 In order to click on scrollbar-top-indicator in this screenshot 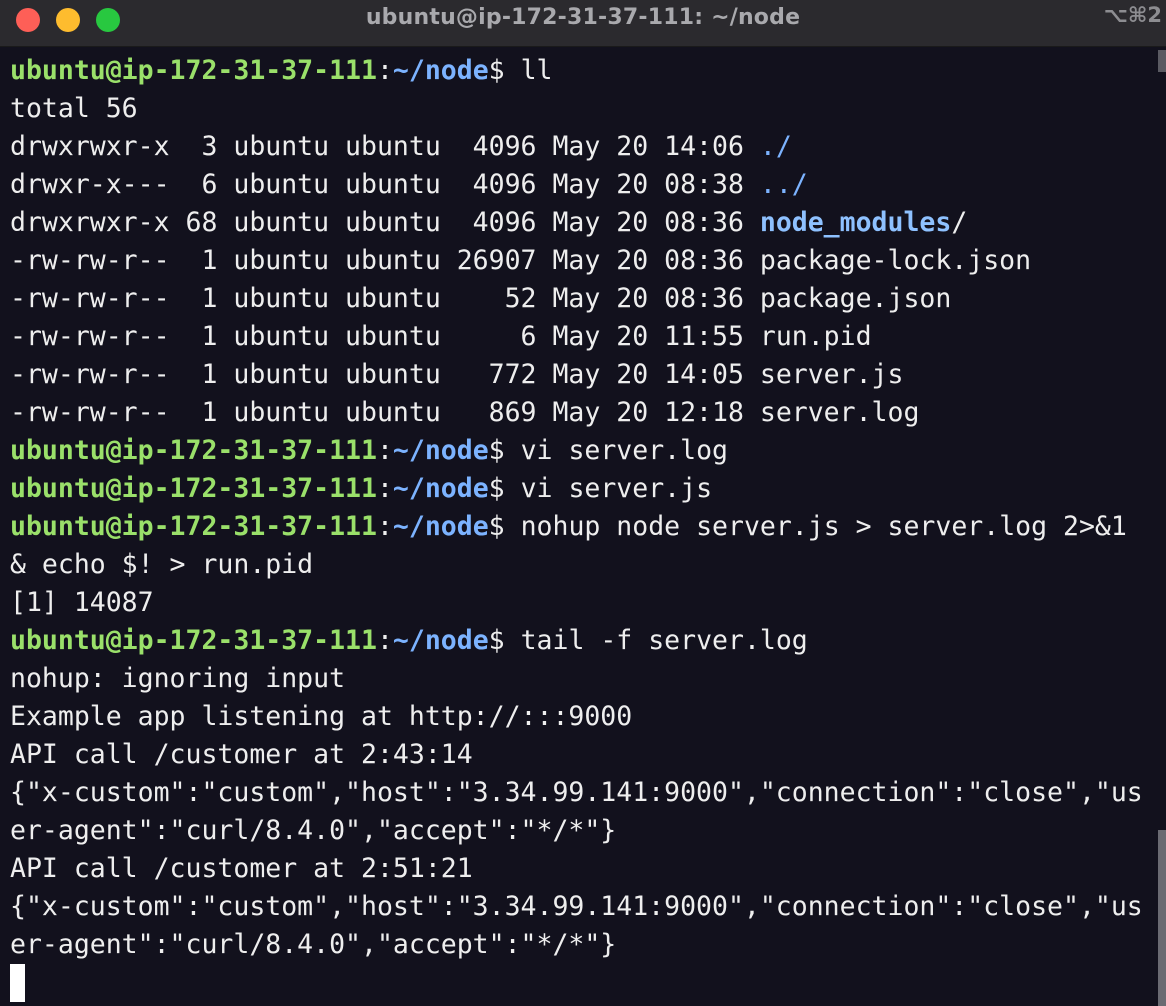, I will do `click(1162, 61)`.